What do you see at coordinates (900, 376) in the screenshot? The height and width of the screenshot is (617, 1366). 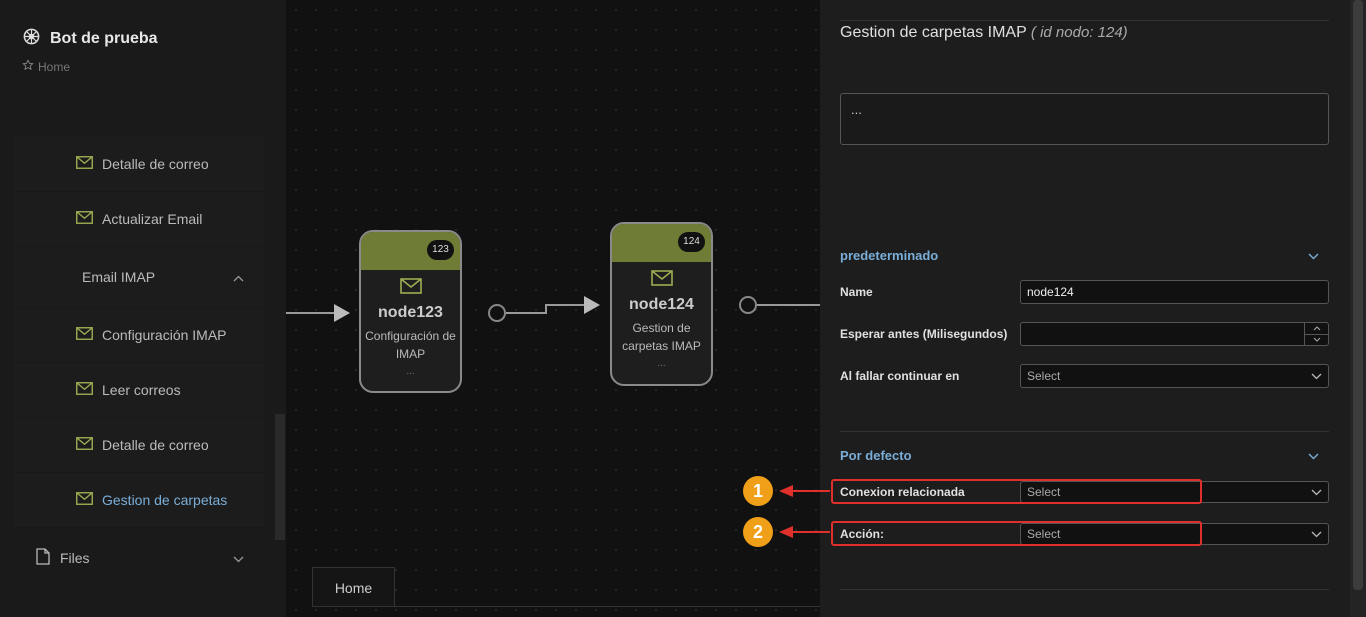 I see `fail-label: Al fallar continuar en` at bounding box center [900, 376].